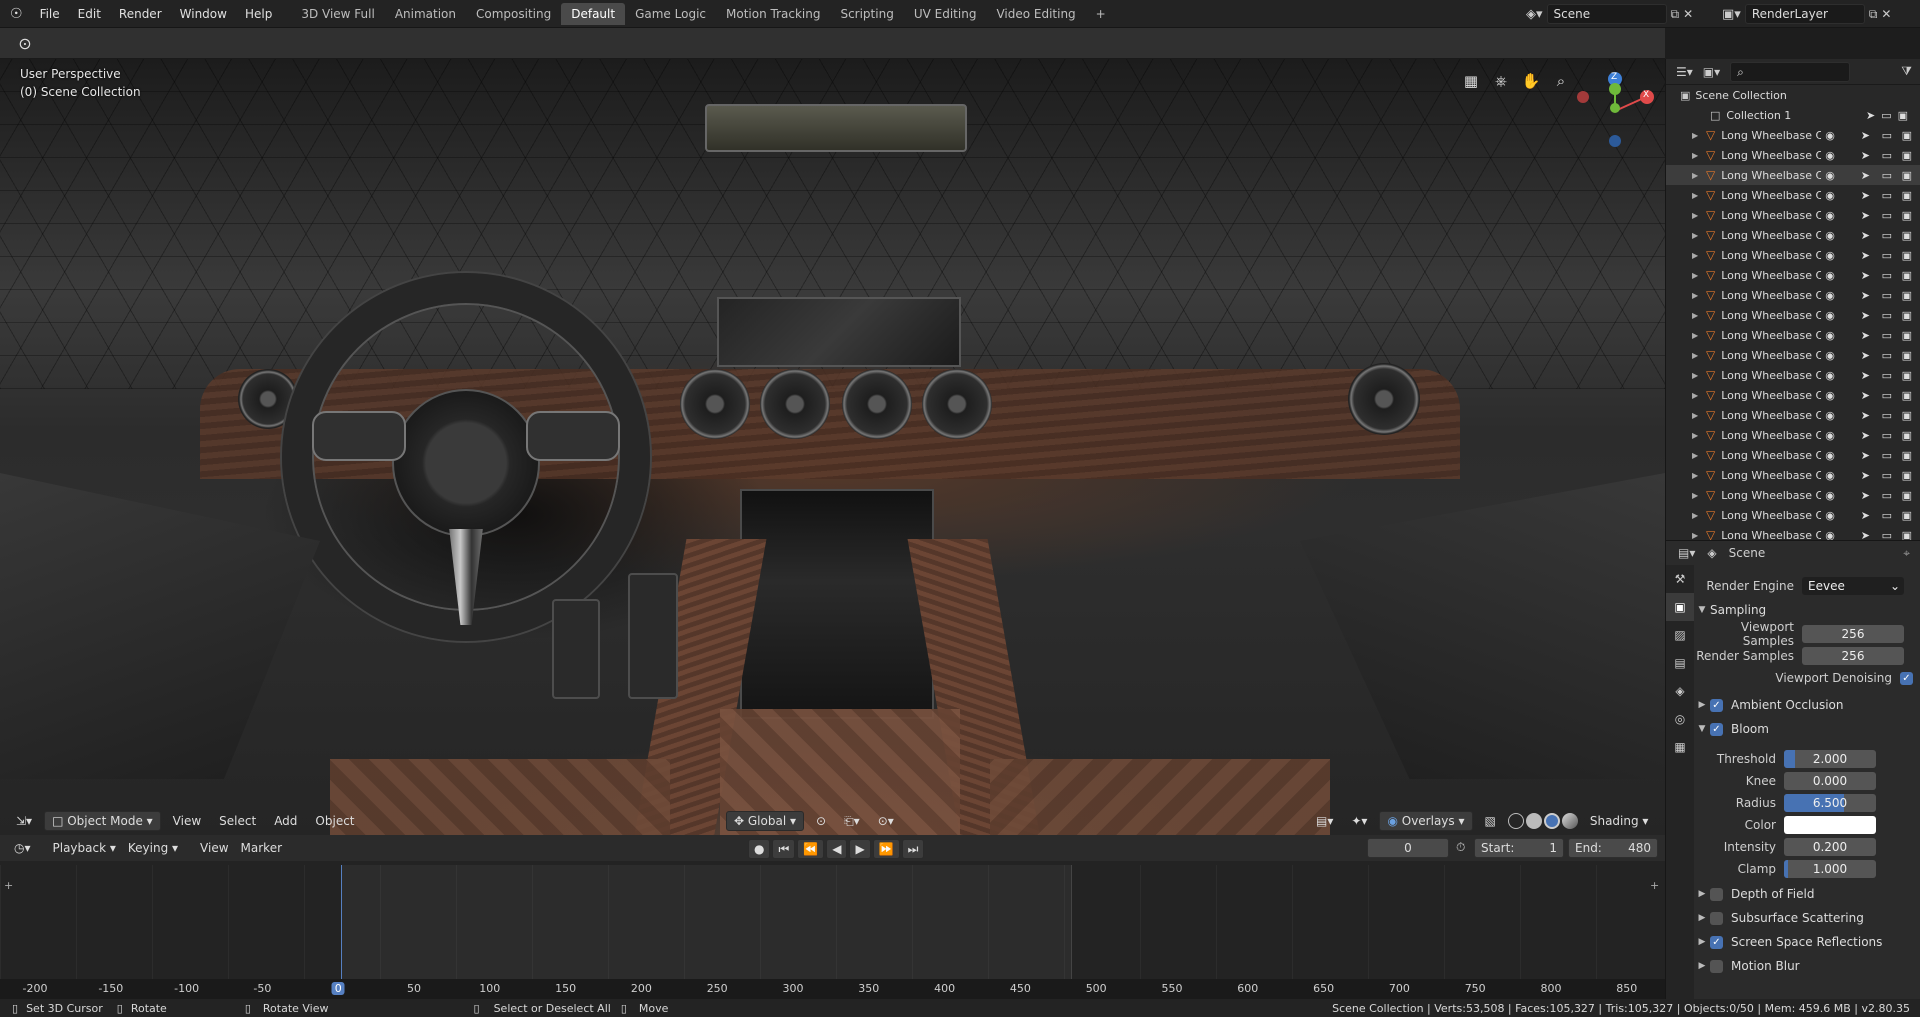 The width and height of the screenshot is (1920, 1017). Describe the element at coordinates (102, 821) in the screenshot. I see `mode-dropdown: □ Object Mode ▾` at that location.